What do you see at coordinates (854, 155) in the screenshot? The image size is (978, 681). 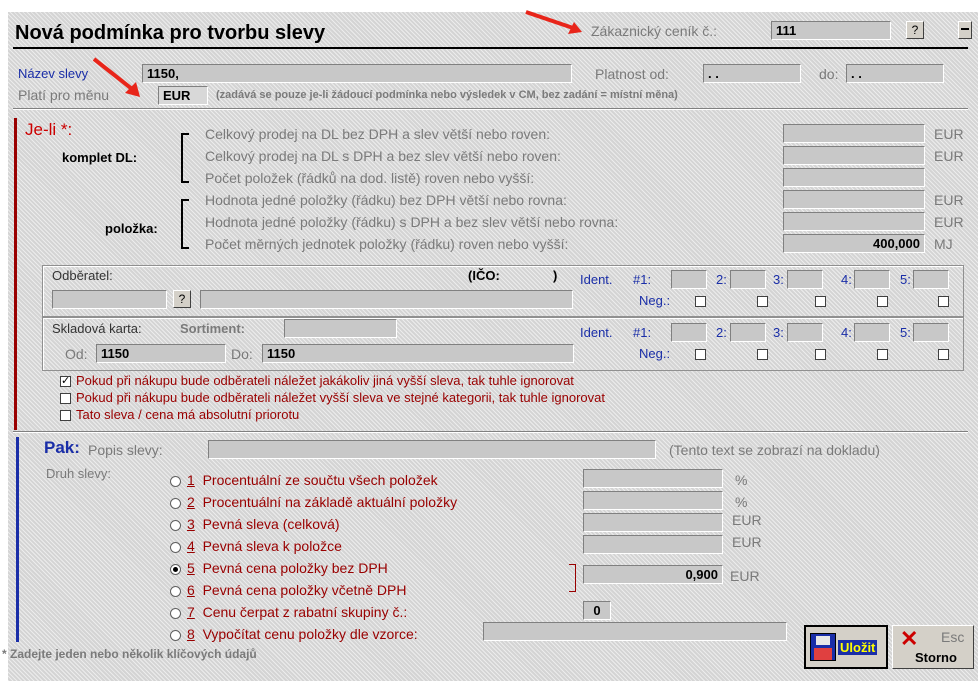 I see `cond-row-2-field` at bounding box center [854, 155].